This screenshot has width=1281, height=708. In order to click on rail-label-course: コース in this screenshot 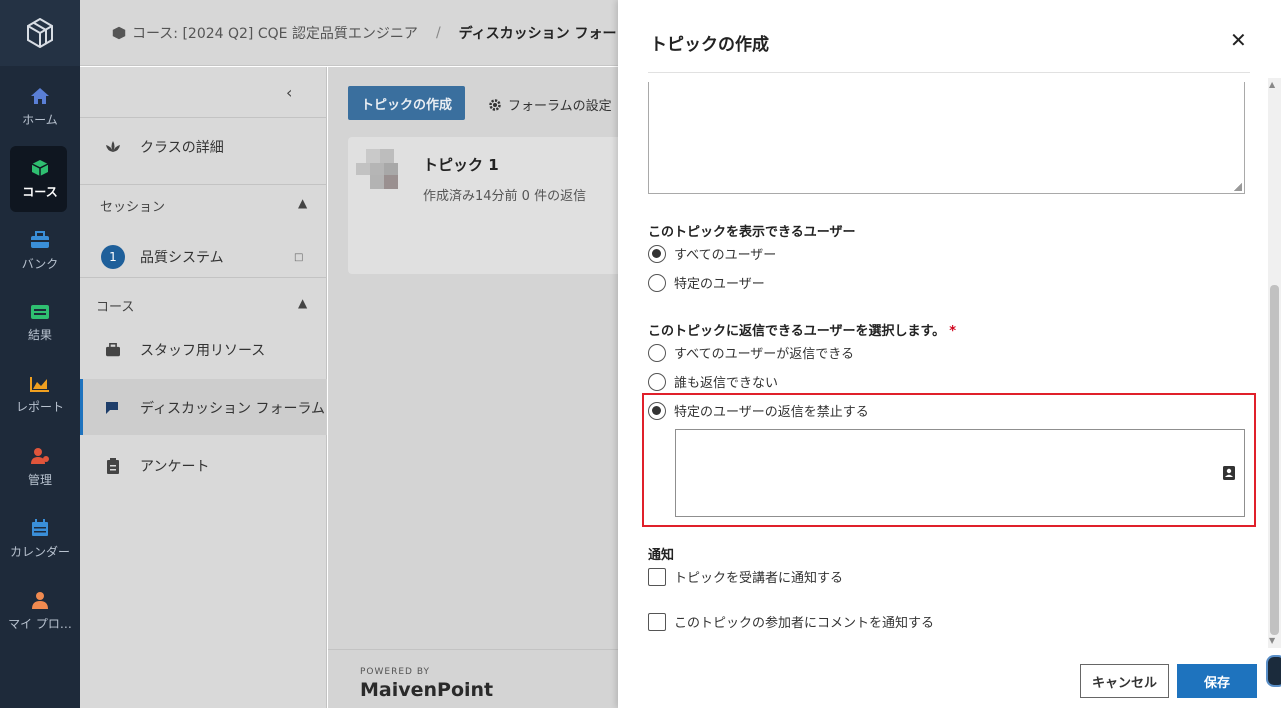, I will do `click(40, 191)`.